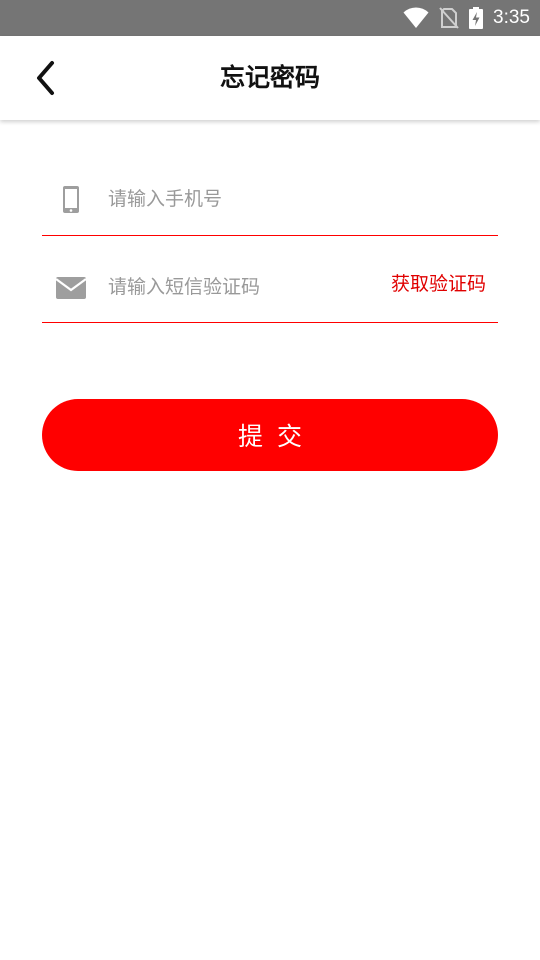 This screenshot has width=540, height=960. Describe the element at coordinates (270, 435) in the screenshot. I see `submit-button: 提交` at that location.